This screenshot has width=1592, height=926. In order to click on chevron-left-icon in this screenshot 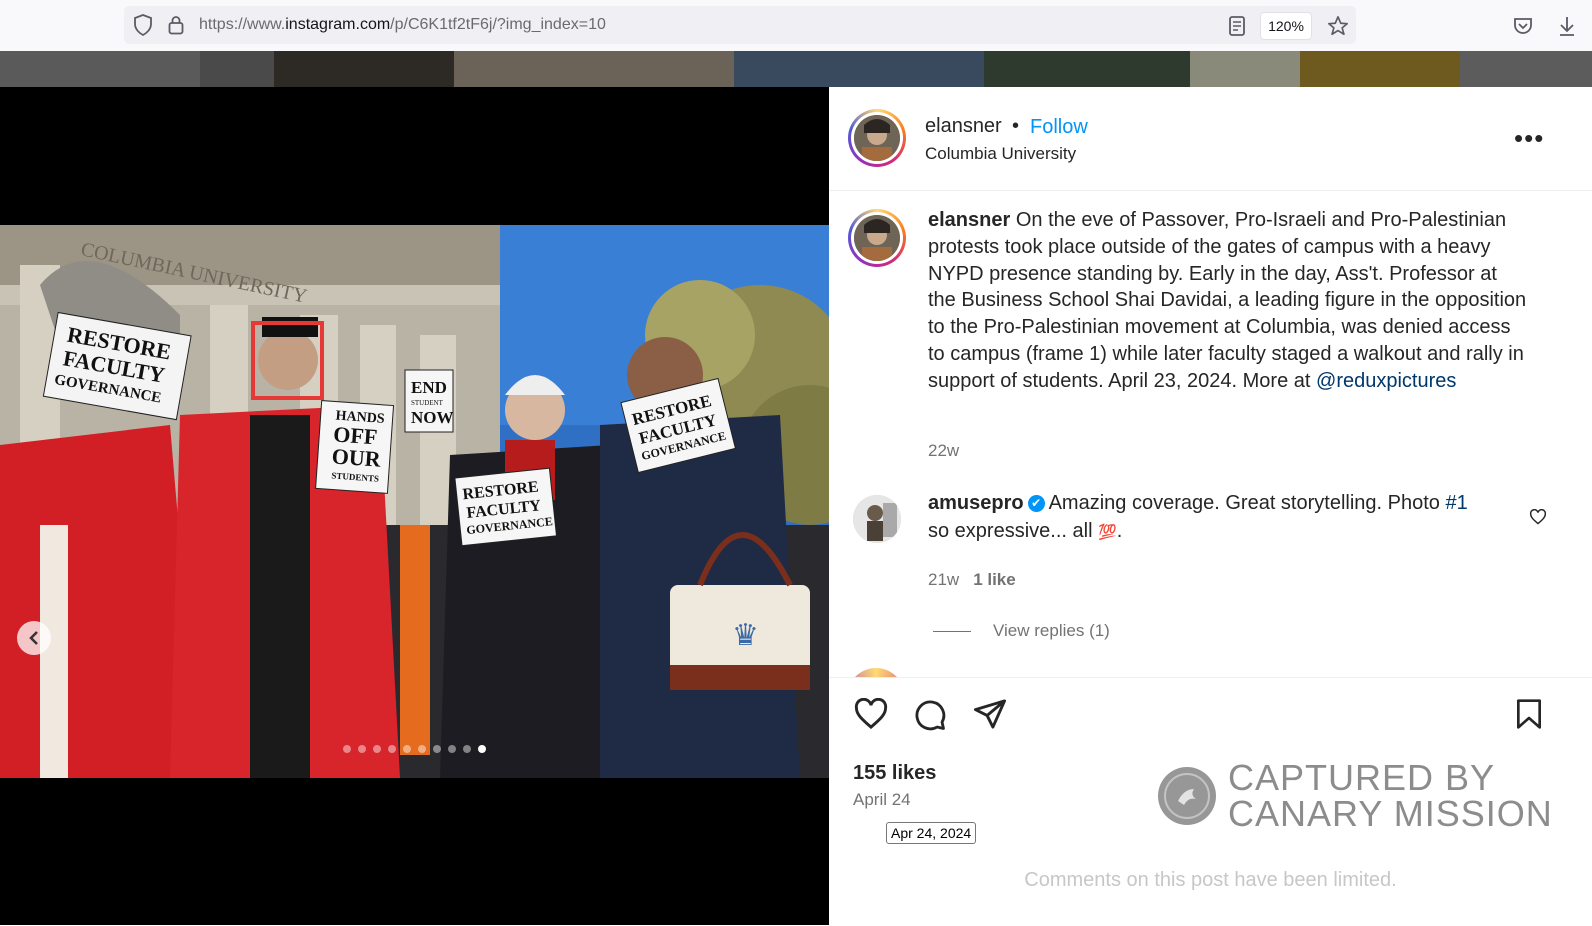, I will do `click(33, 638)`.